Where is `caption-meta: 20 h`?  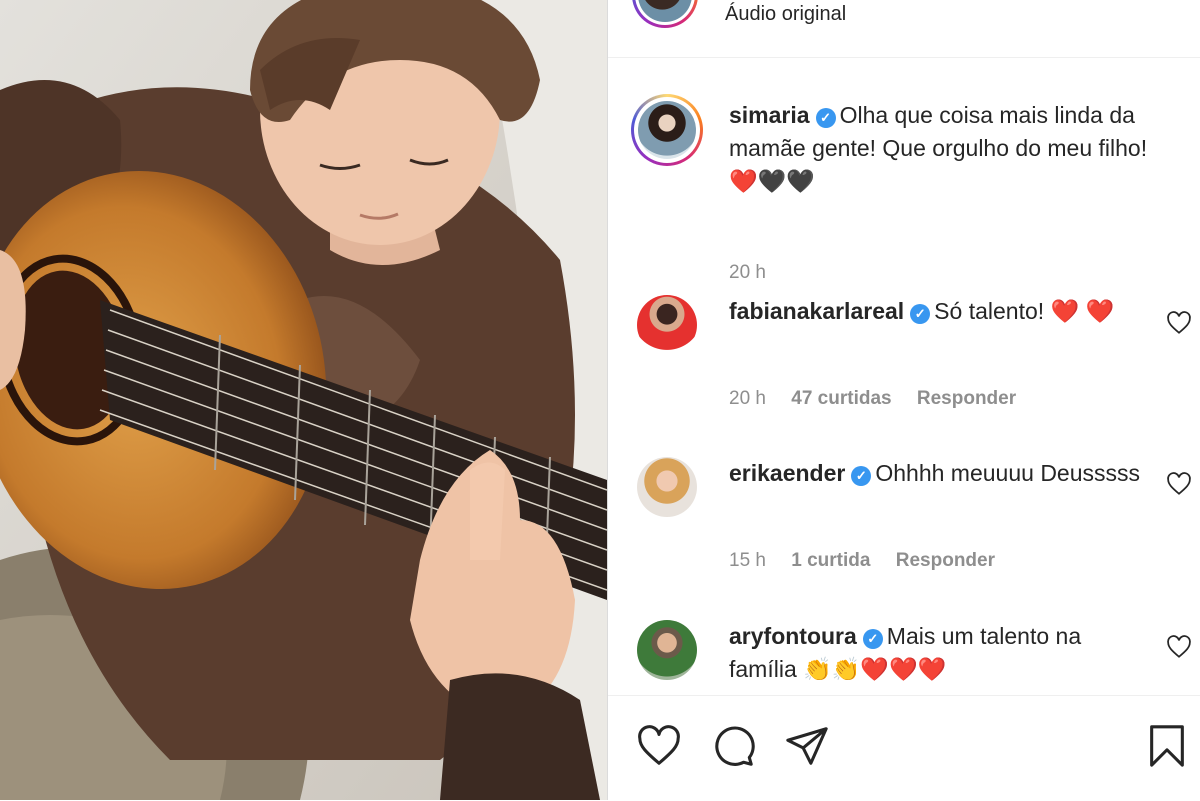 caption-meta: 20 h is located at coordinates (757, 273).